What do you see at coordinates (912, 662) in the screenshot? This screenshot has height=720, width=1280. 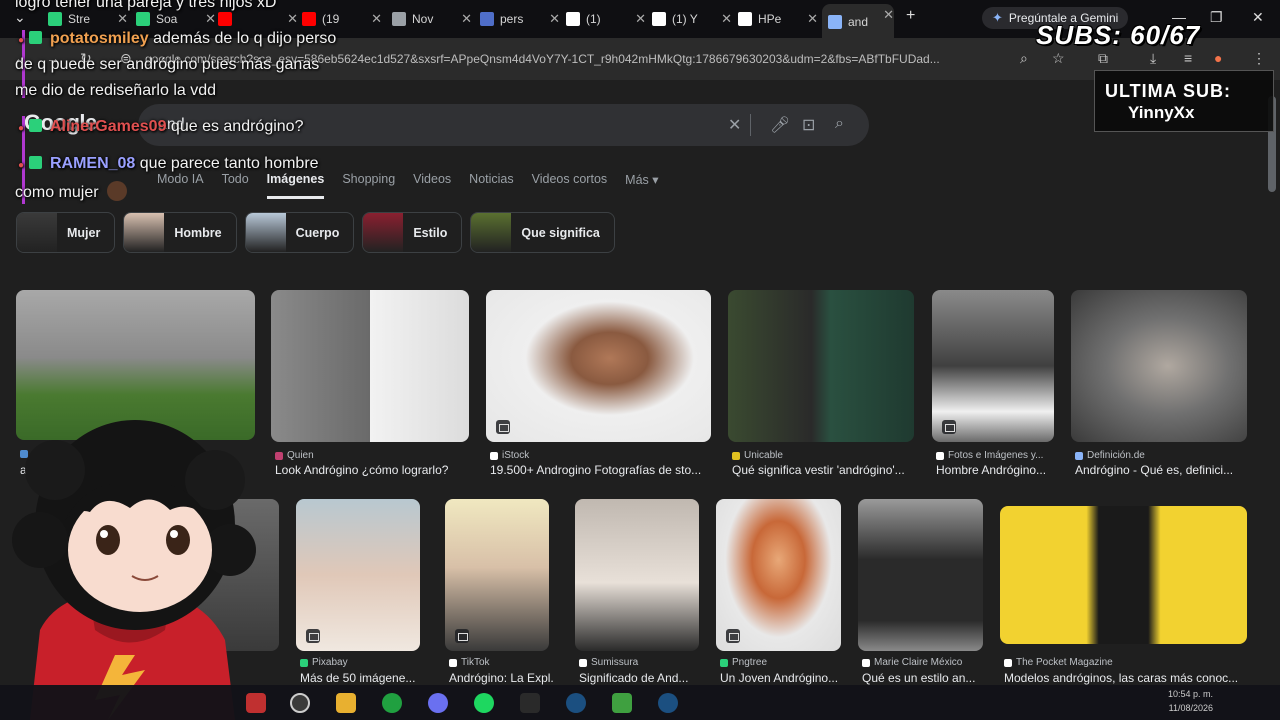 I see `result-source: Marie Claire México` at bounding box center [912, 662].